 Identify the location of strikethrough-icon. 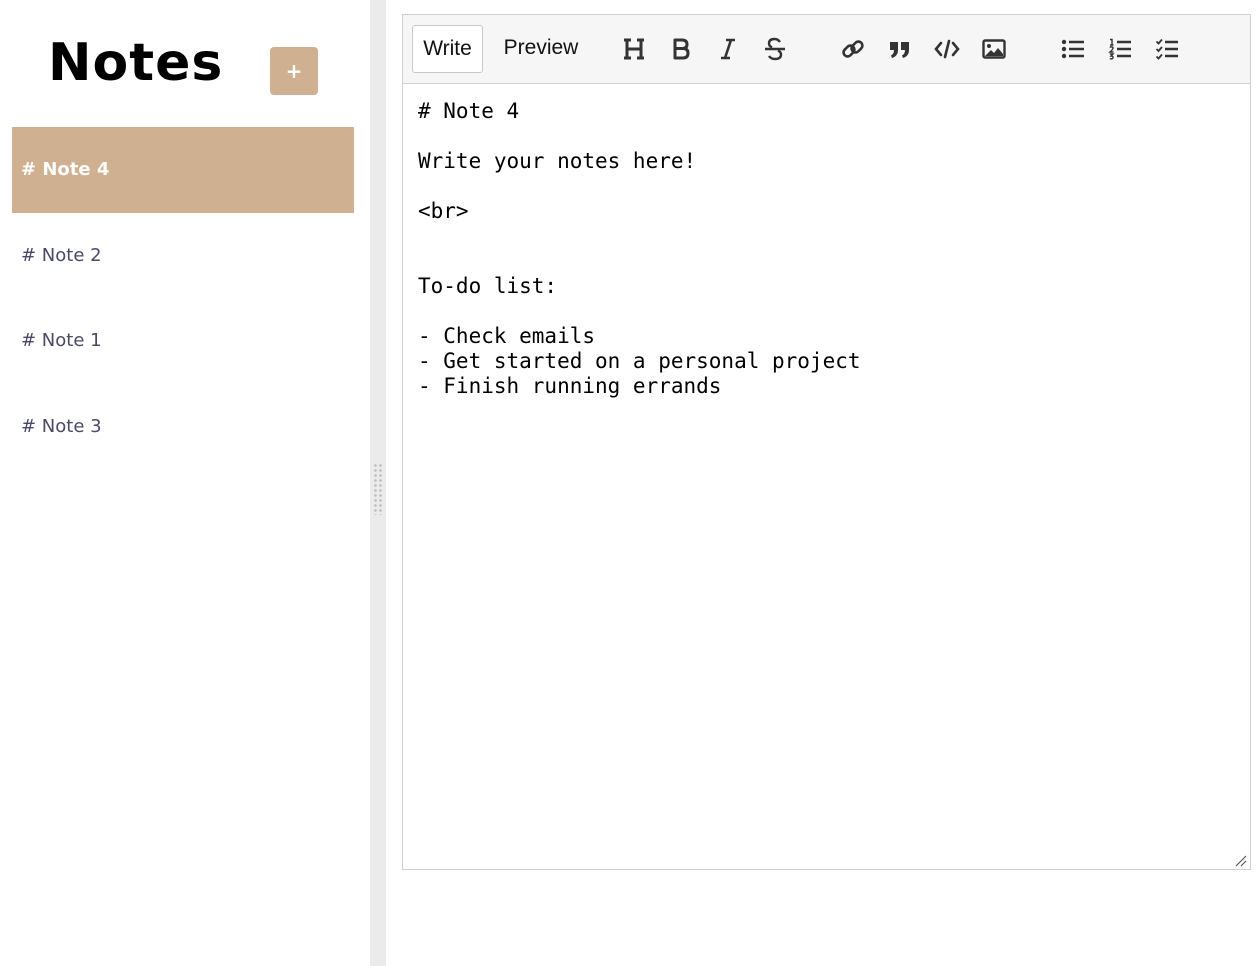
(775, 49).